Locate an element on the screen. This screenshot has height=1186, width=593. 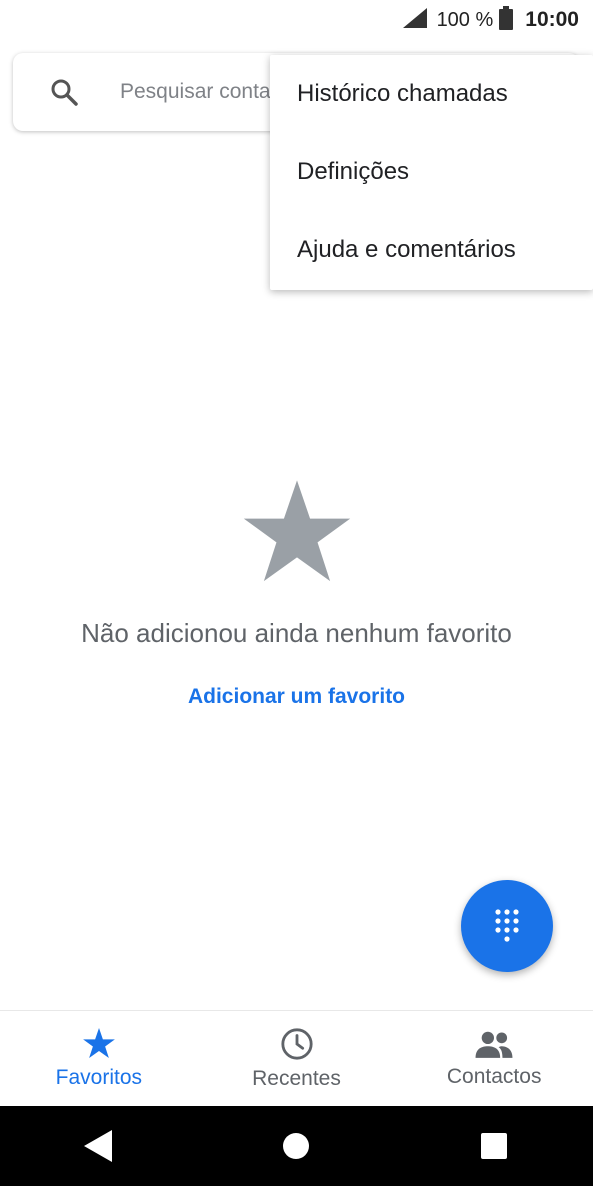
tab-recents: Recentes is located at coordinates (297, 1059).